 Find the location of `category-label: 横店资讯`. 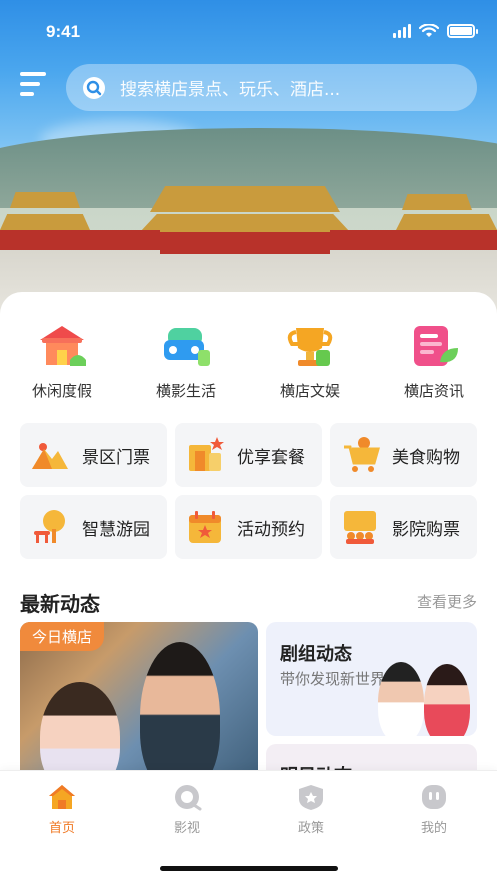

category-label: 横店资讯 is located at coordinates (433, 391).